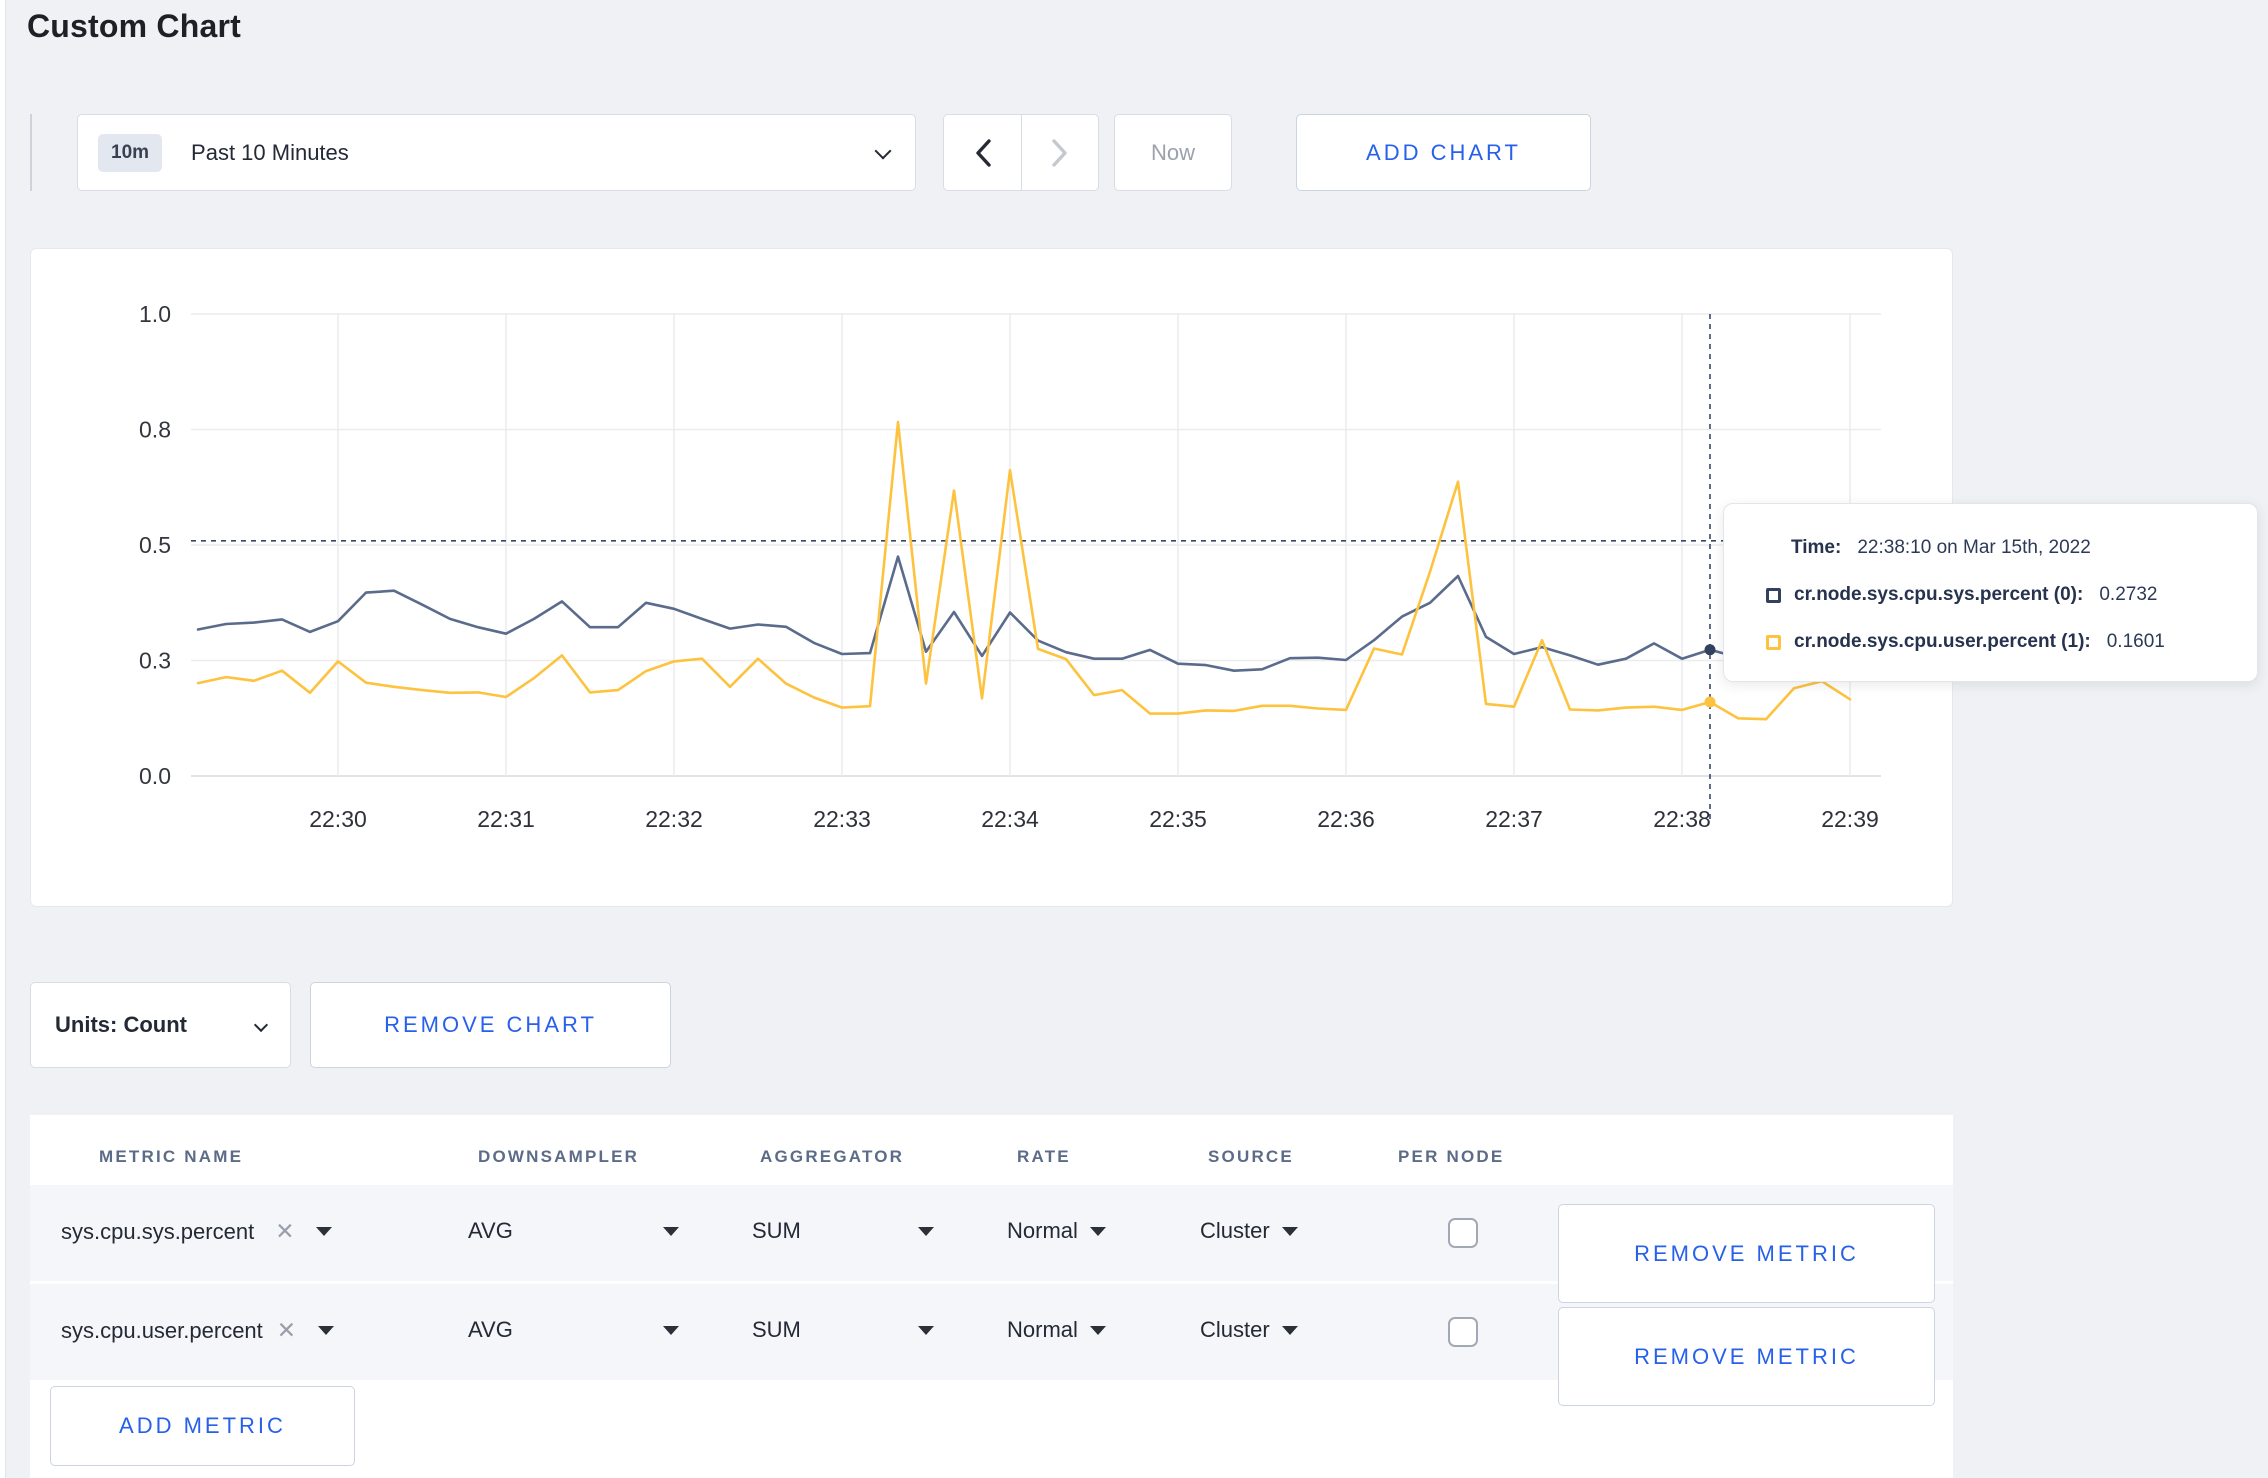 The image size is (2268, 1478). Describe the element at coordinates (155, 314) in the screenshot. I see `y-axis-tick-label: 1.0` at that location.